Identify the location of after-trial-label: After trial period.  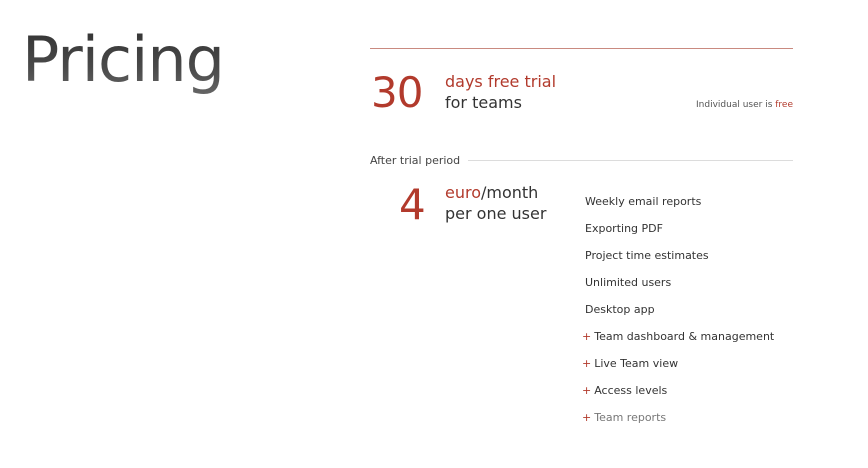
(415, 160).